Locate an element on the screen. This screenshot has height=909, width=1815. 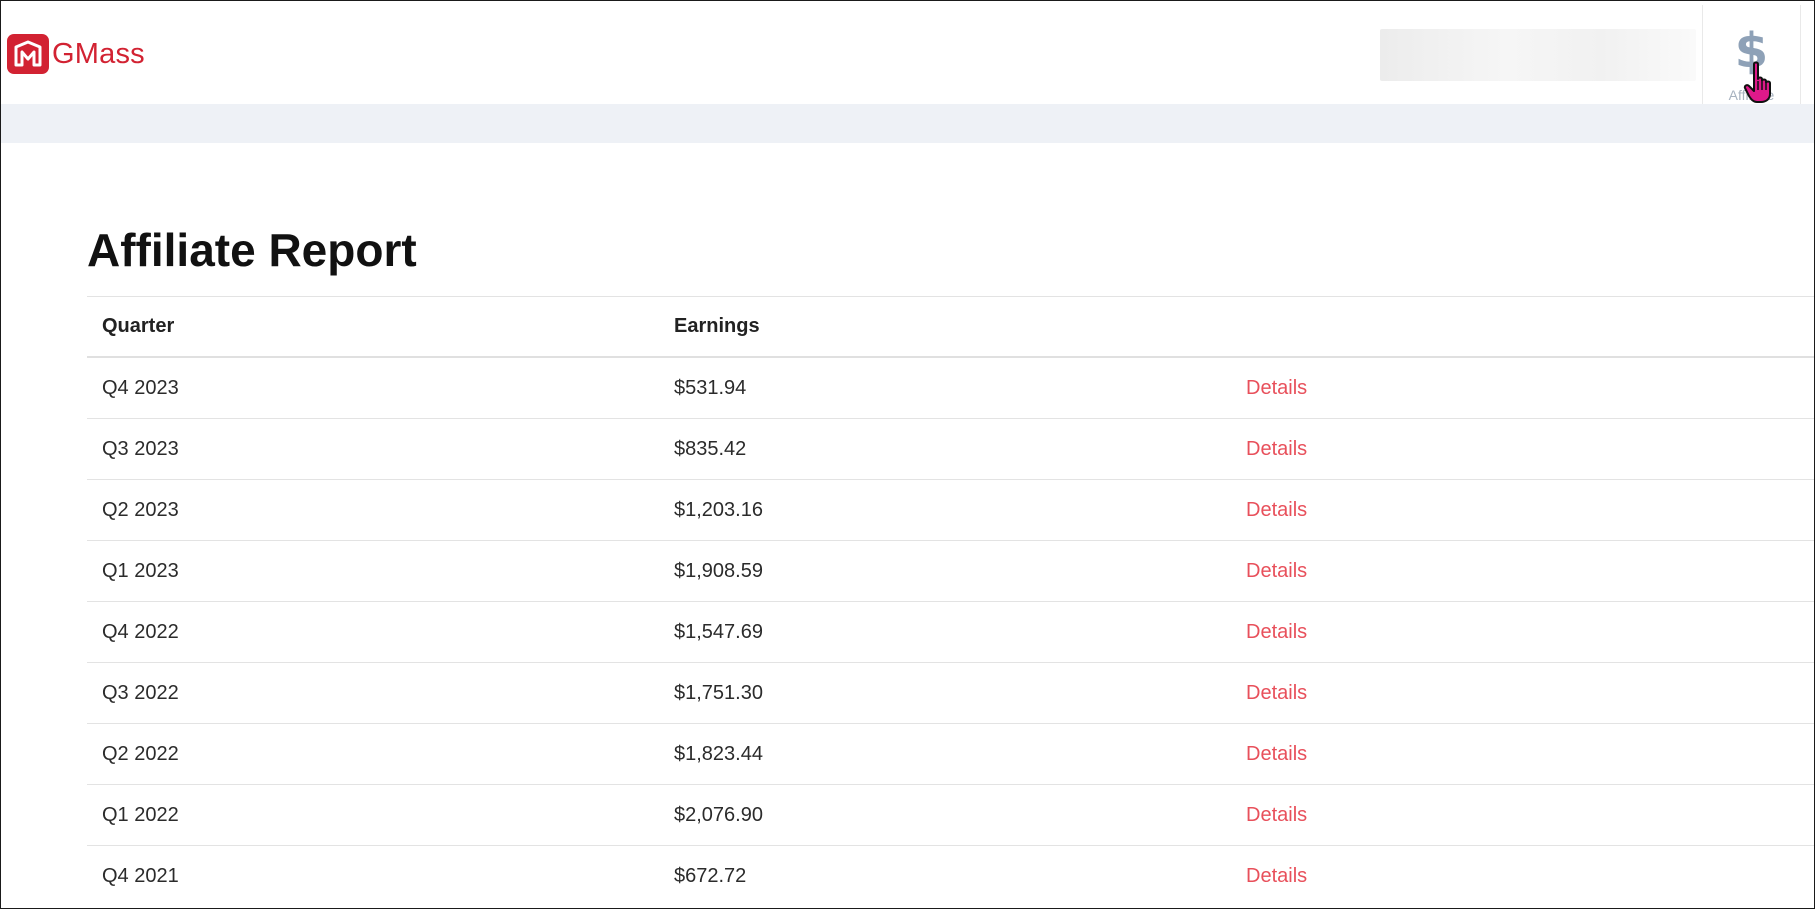
quarter-cell: Q4 2022 is located at coordinates (373, 632).